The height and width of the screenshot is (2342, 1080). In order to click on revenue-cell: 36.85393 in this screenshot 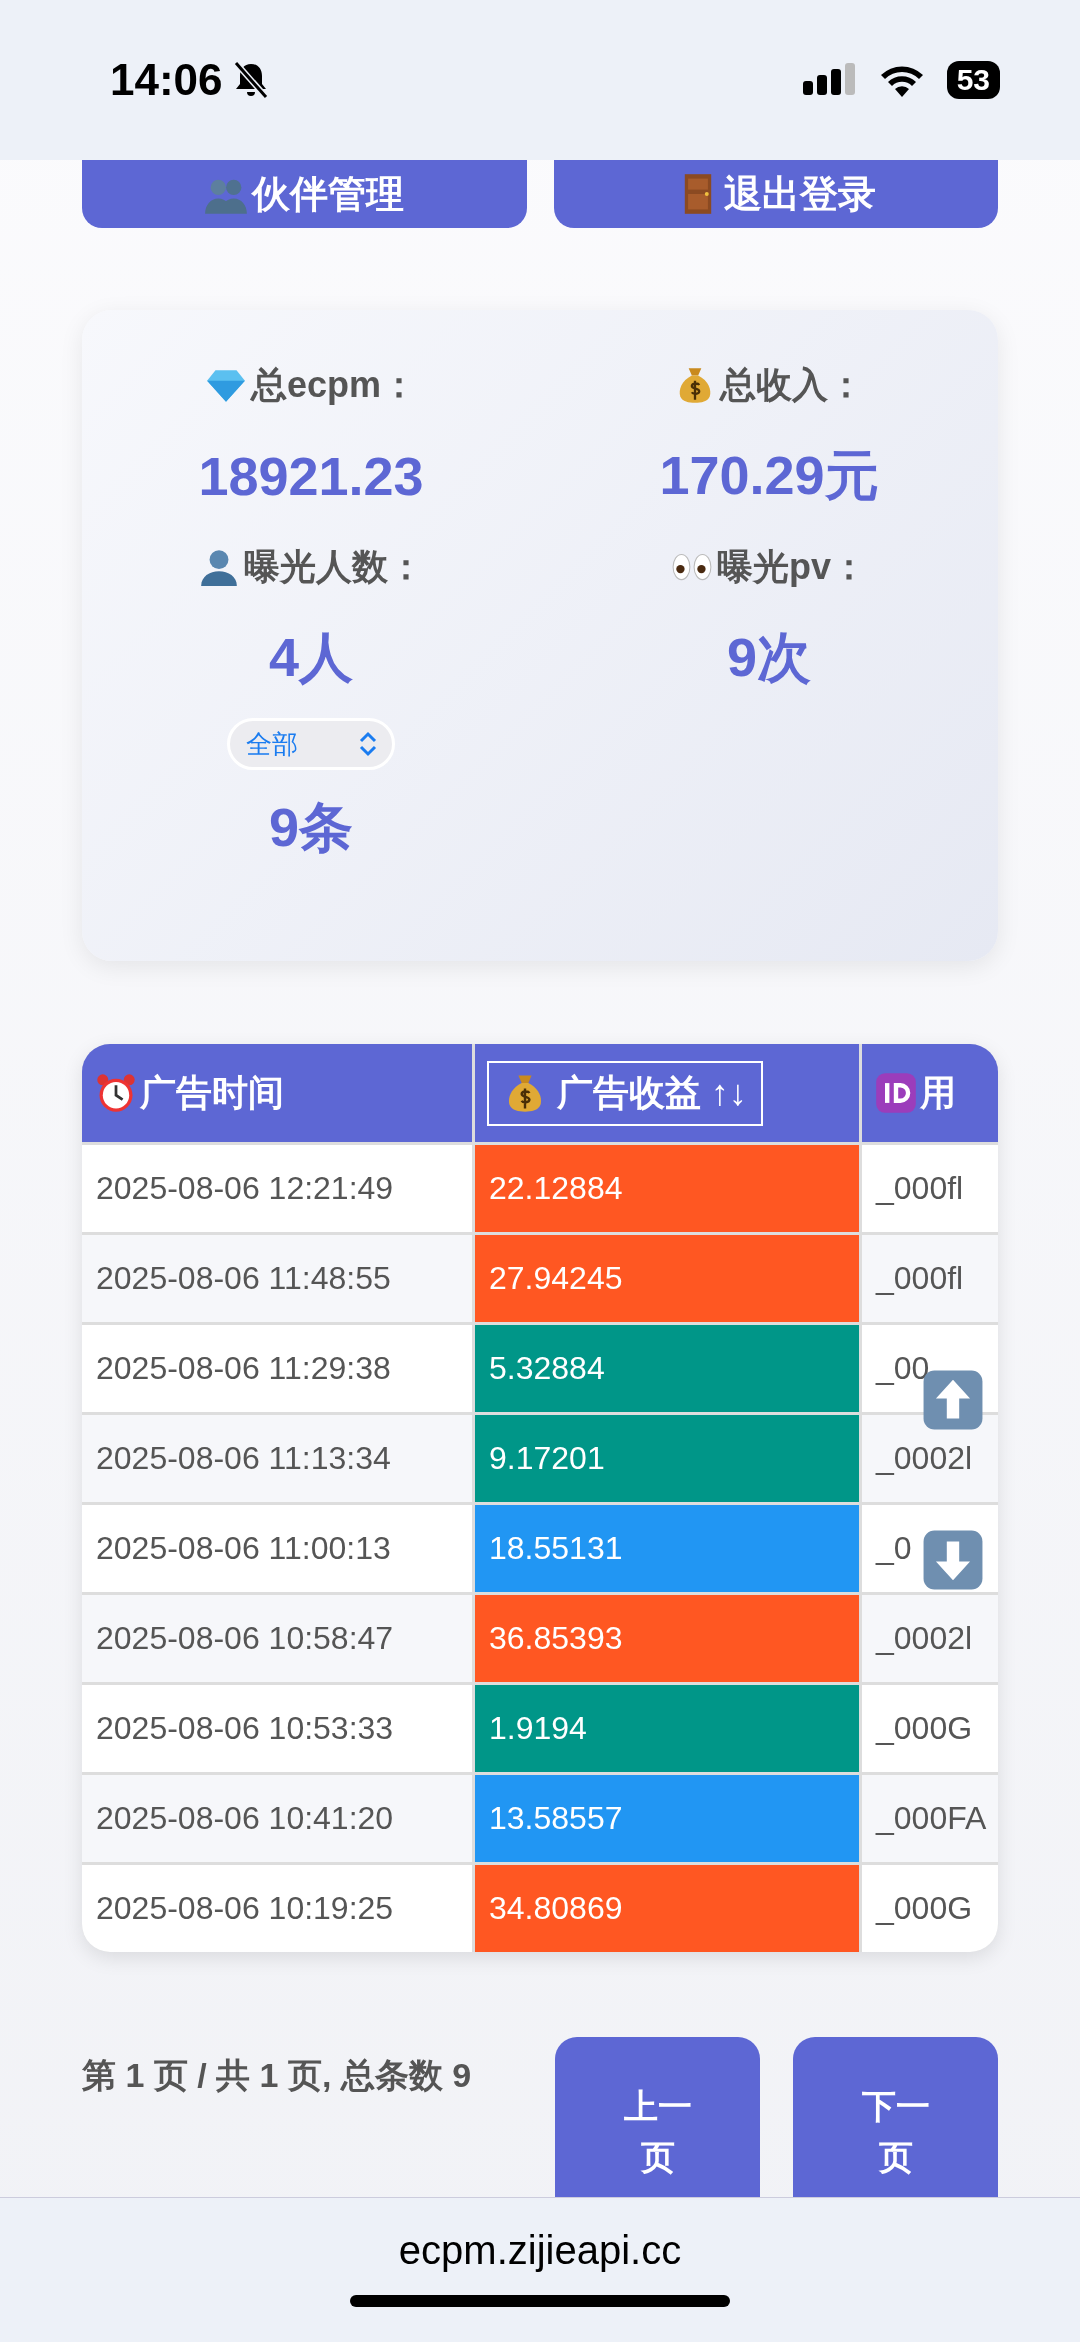, I will do `click(667, 1638)`.